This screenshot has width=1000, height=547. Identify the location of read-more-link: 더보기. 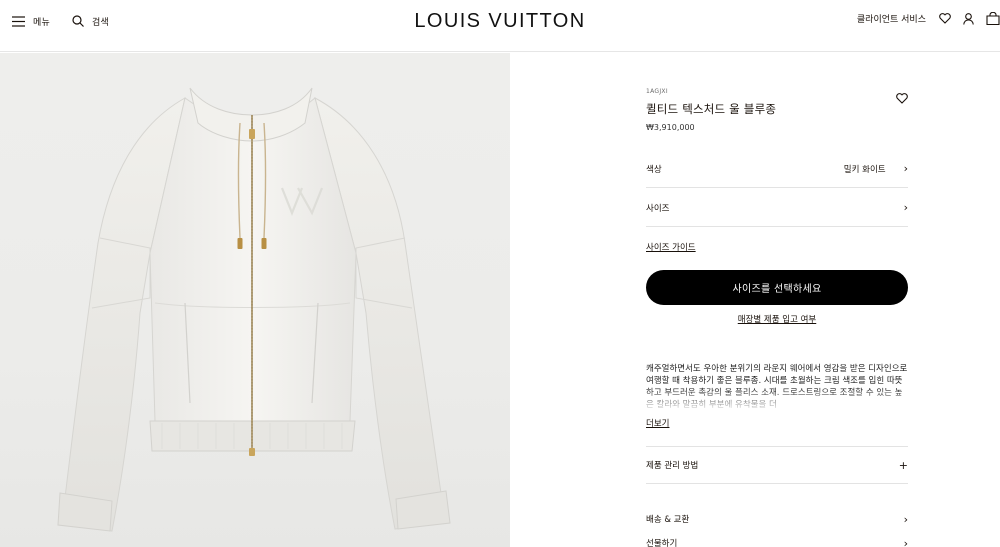
(657, 423).